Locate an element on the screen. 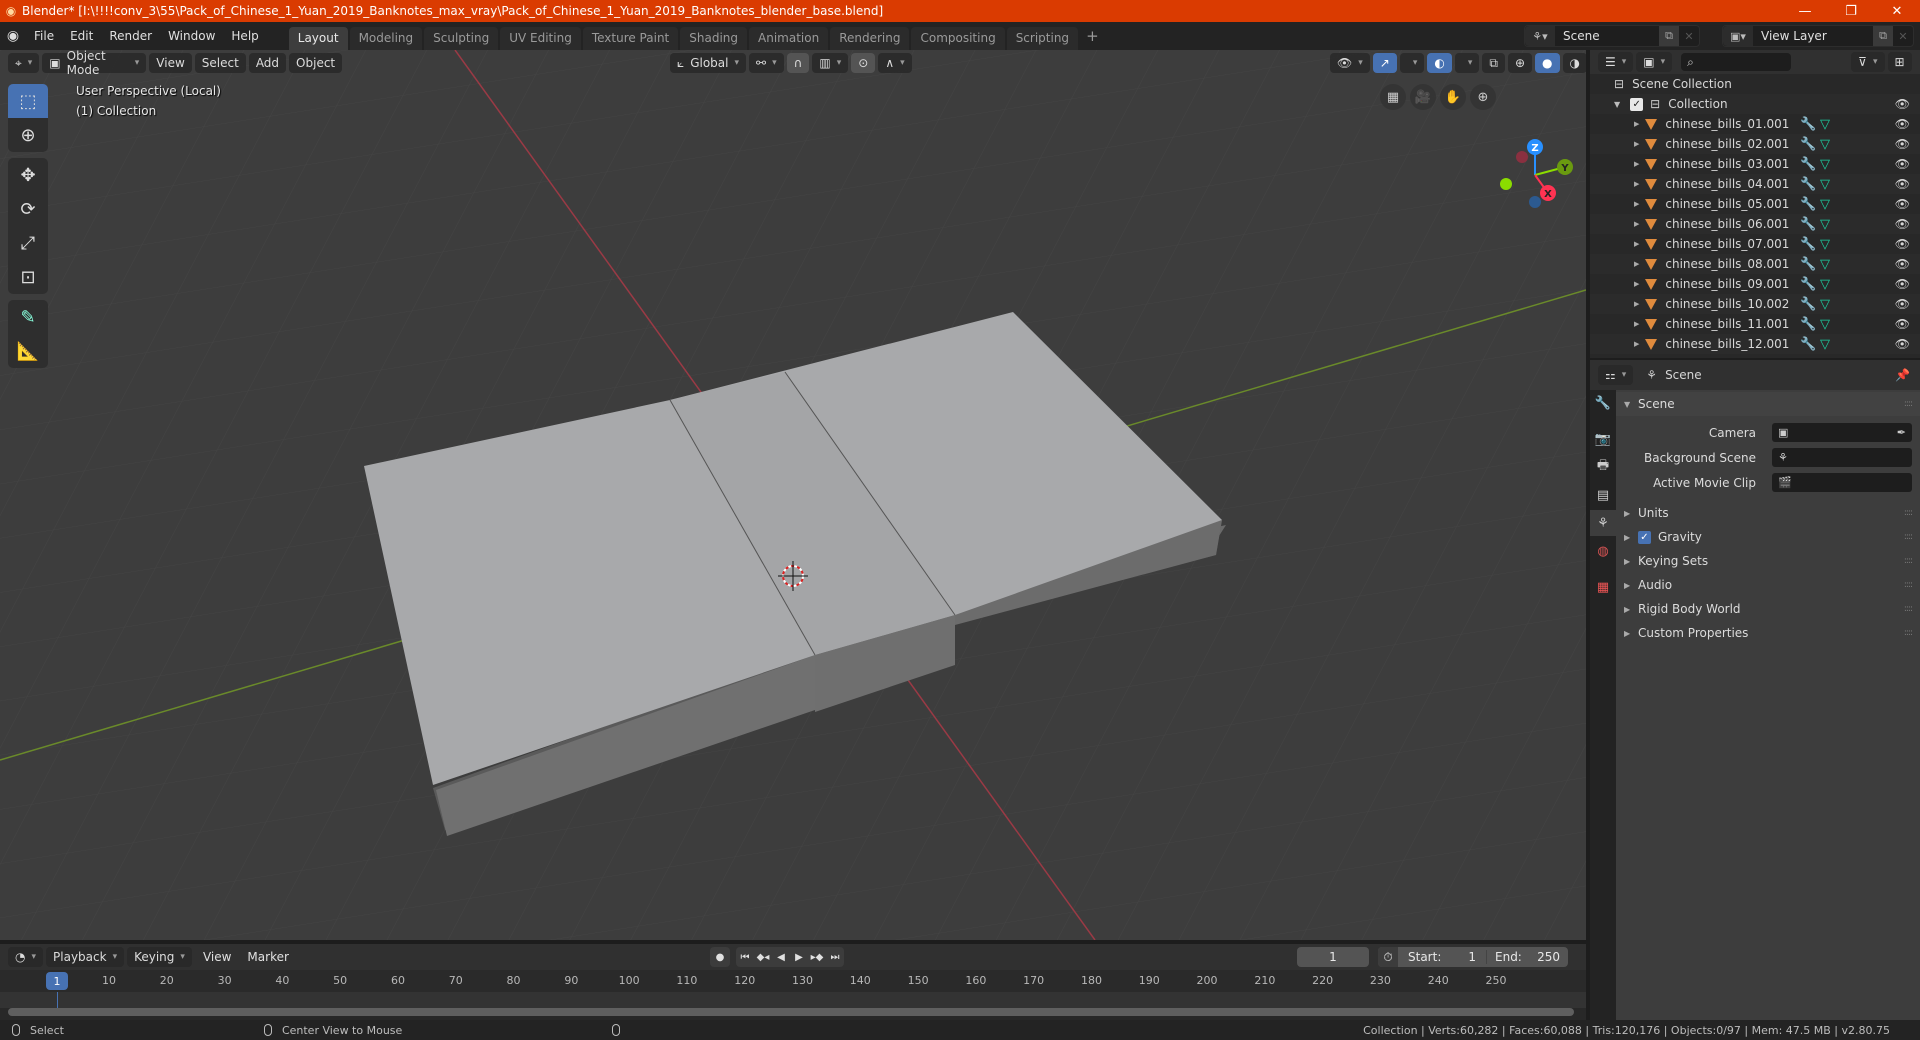 The height and width of the screenshot is (1040, 1920). view-layer-selector: ▣▾ View Layer ⧉ ✕ is located at coordinates (1818, 36).